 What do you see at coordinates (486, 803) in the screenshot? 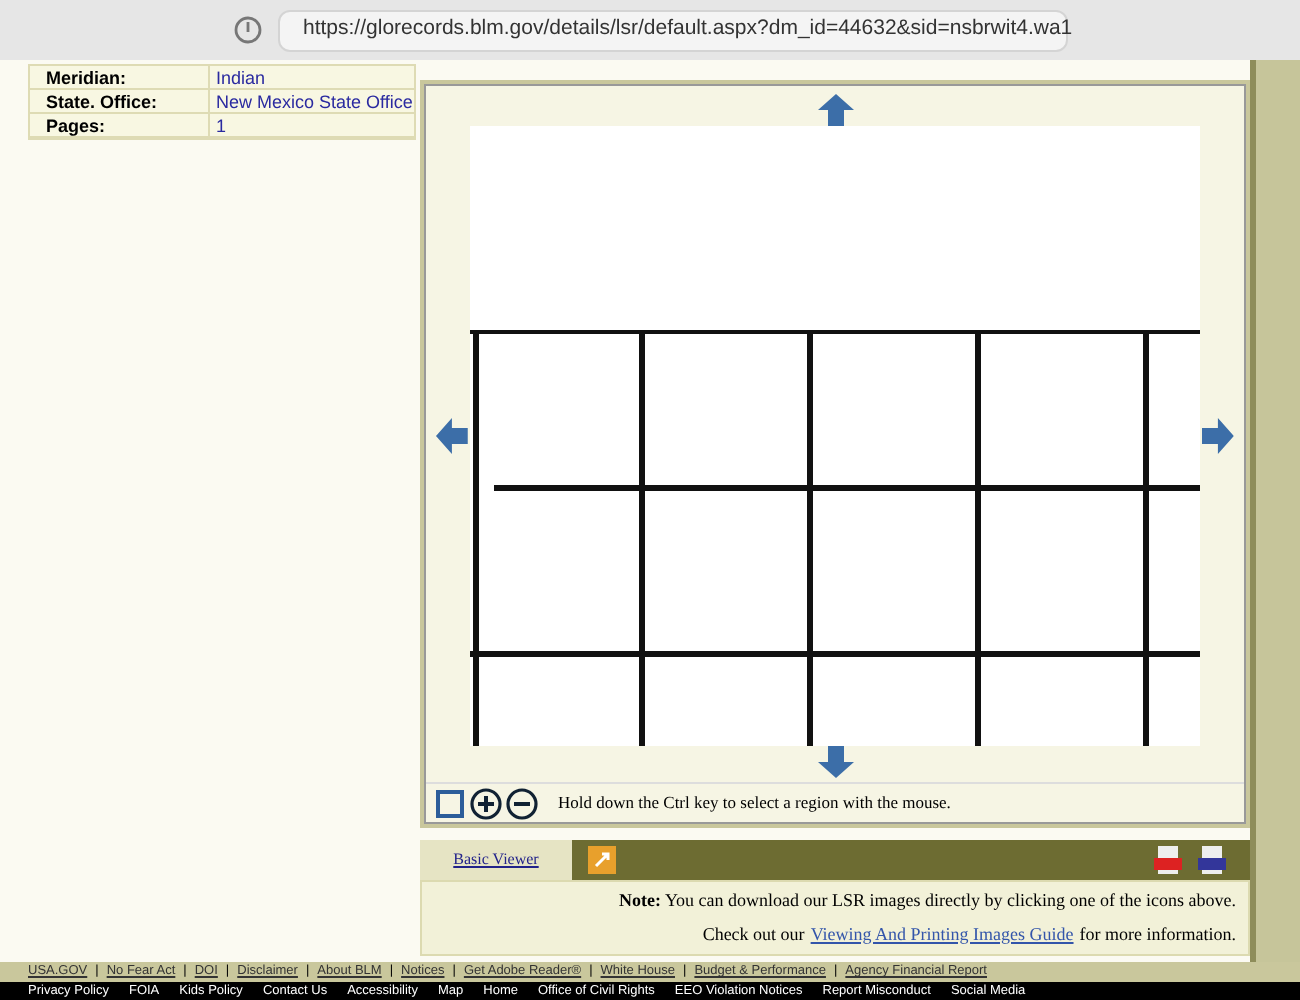
I see `zoom-in-icon` at bounding box center [486, 803].